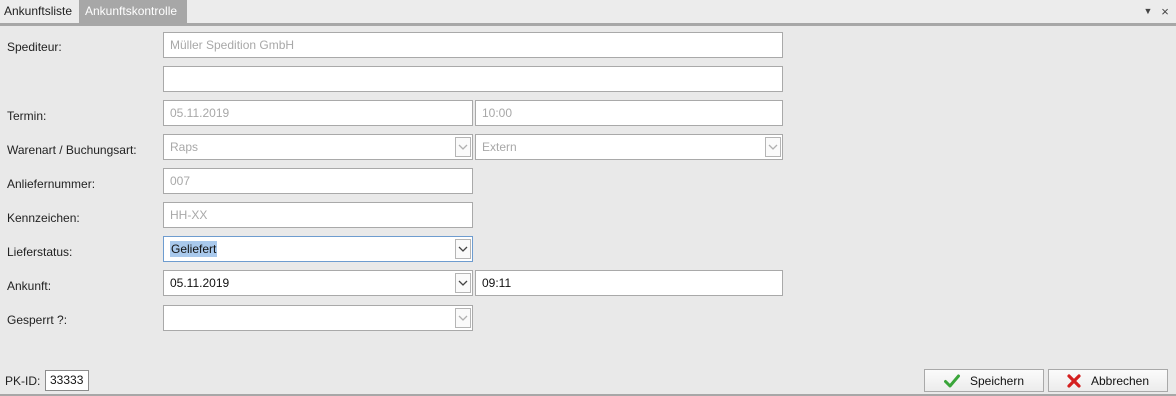 This screenshot has height=396, width=1176. What do you see at coordinates (43, 218) in the screenshot?
I see `kennzeichen-label: Kennzeichen:` at bounding box center [43, 218].